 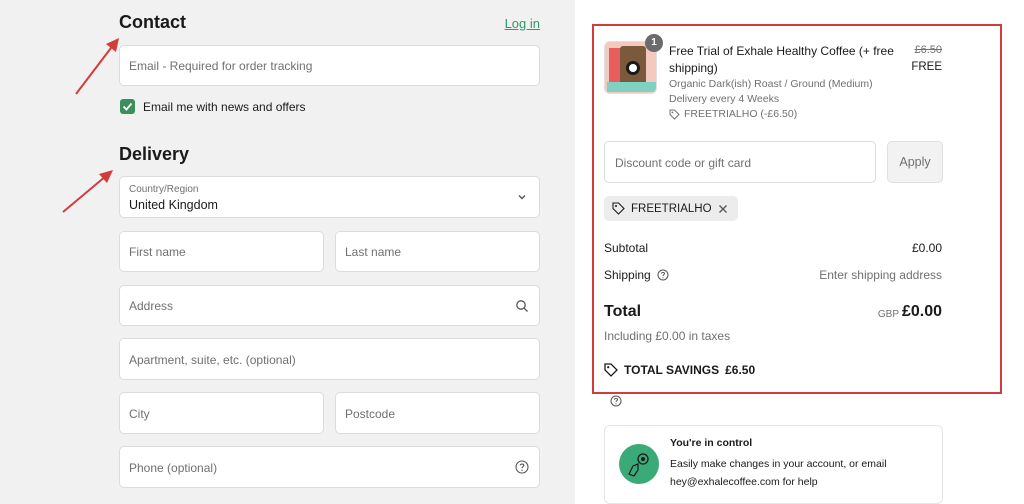 I want to click on country-label: Country/Region, so click(x=164, y=189).